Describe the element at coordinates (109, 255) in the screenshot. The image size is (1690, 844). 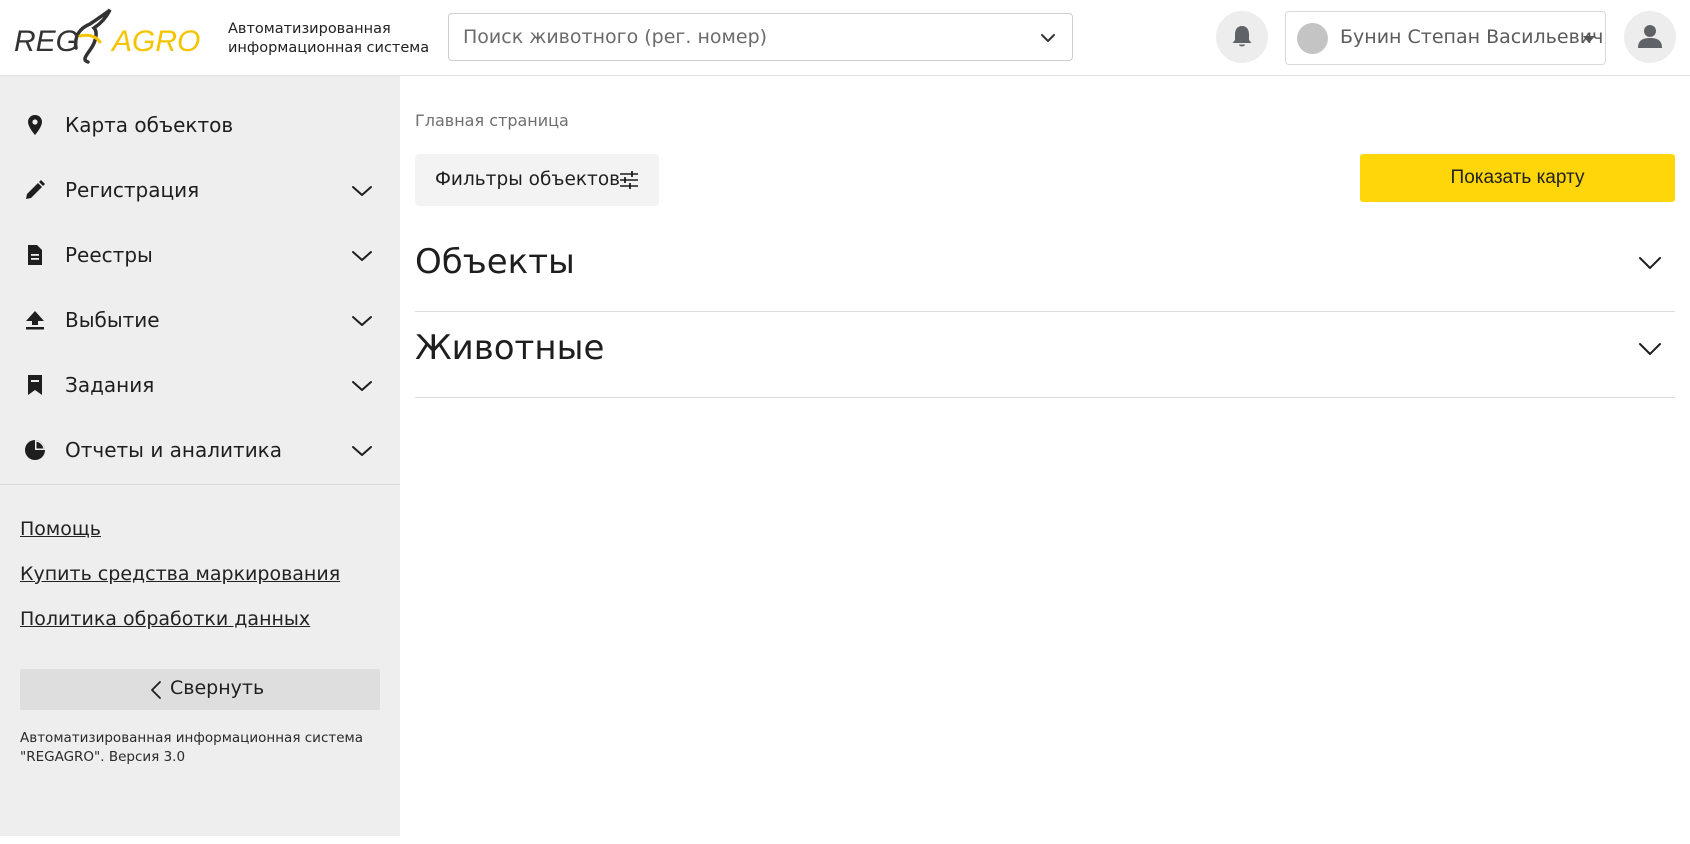
I see `sidebar-item-label: Реестры` at that location.